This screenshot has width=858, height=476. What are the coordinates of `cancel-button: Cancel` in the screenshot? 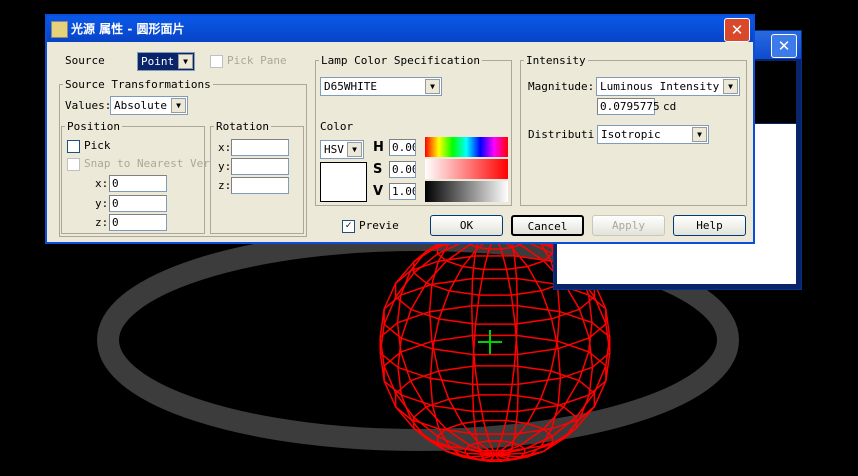 It's located at (547, 225).